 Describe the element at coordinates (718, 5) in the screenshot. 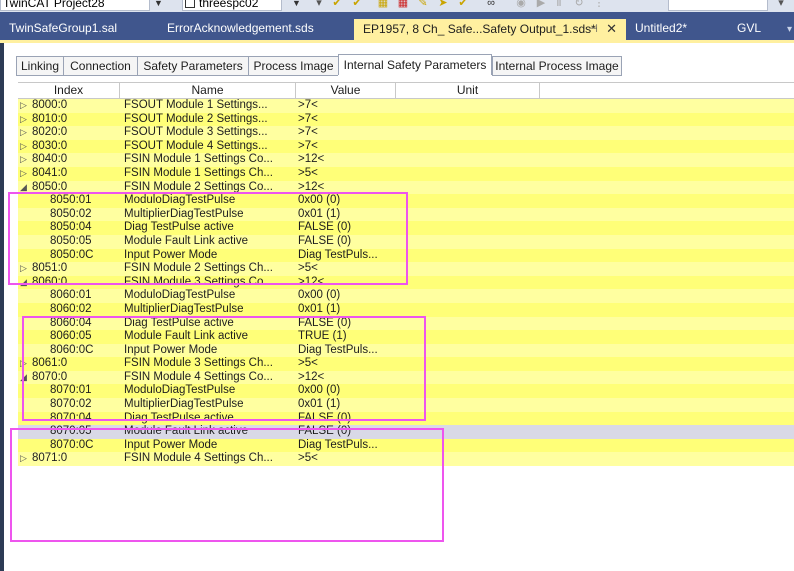

I see `toolbar-empty-combo` at that location.